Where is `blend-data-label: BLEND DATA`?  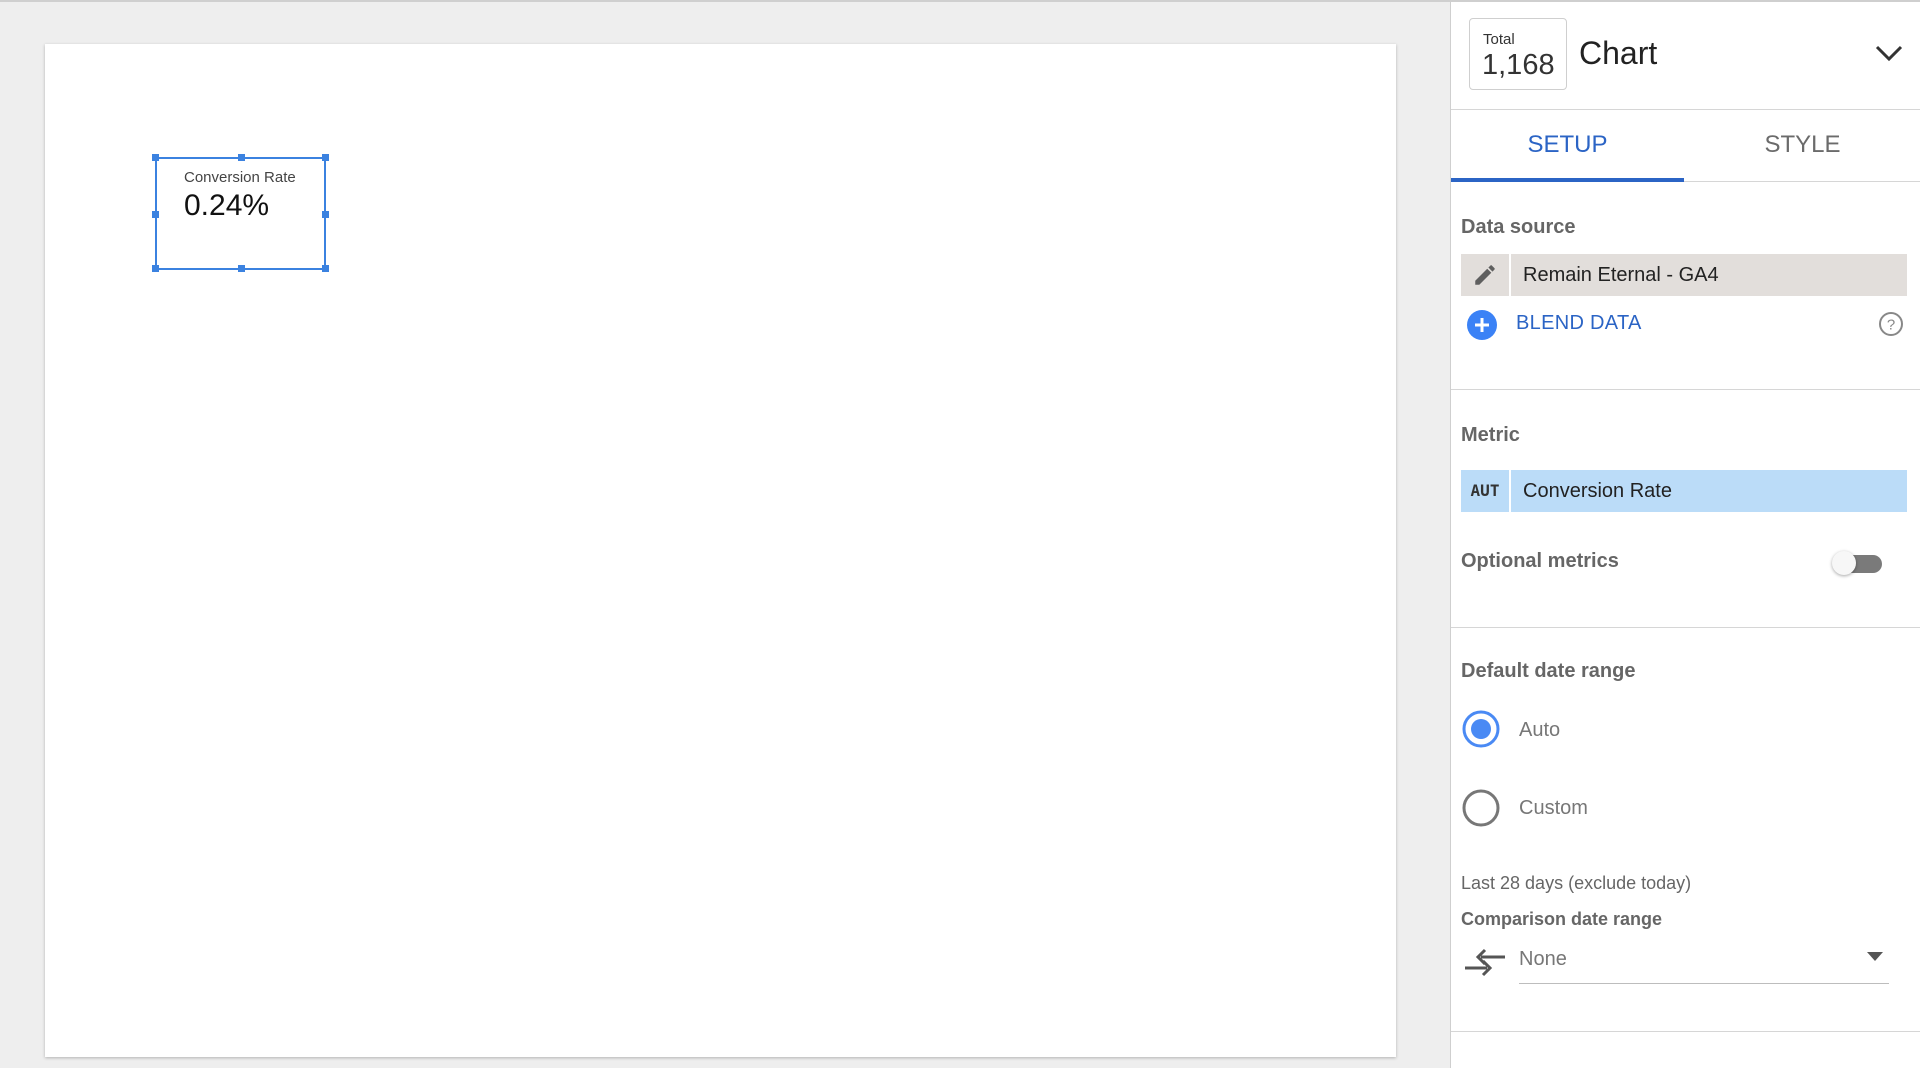 blend-data-label: BLEND DATA is located at coordinates (1579, 323).